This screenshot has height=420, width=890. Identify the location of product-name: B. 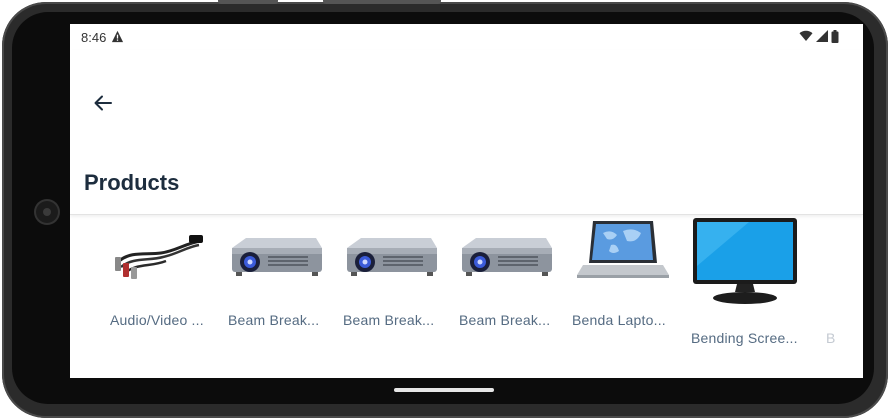
(831, 338).